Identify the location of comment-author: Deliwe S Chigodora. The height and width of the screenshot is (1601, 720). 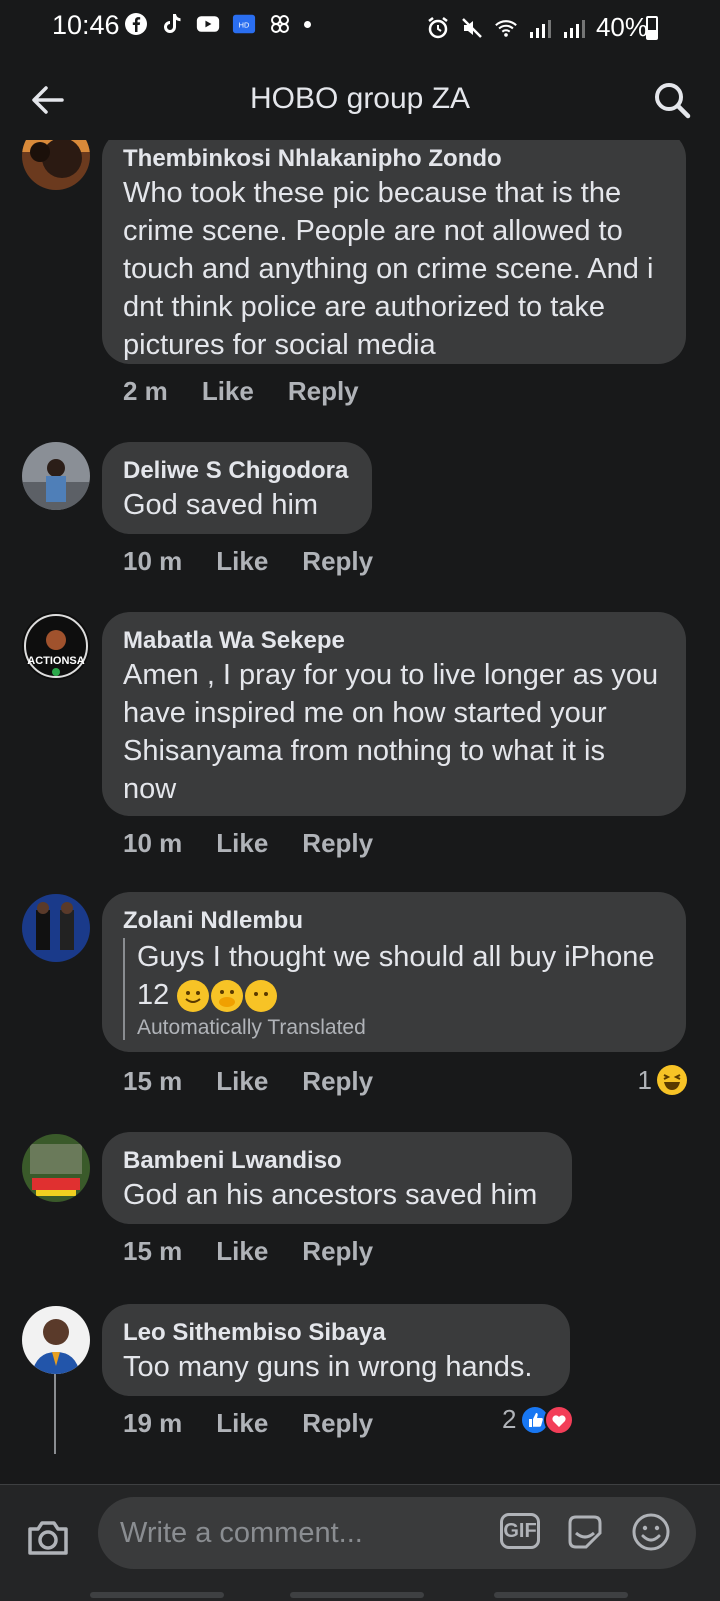
(237, 471).